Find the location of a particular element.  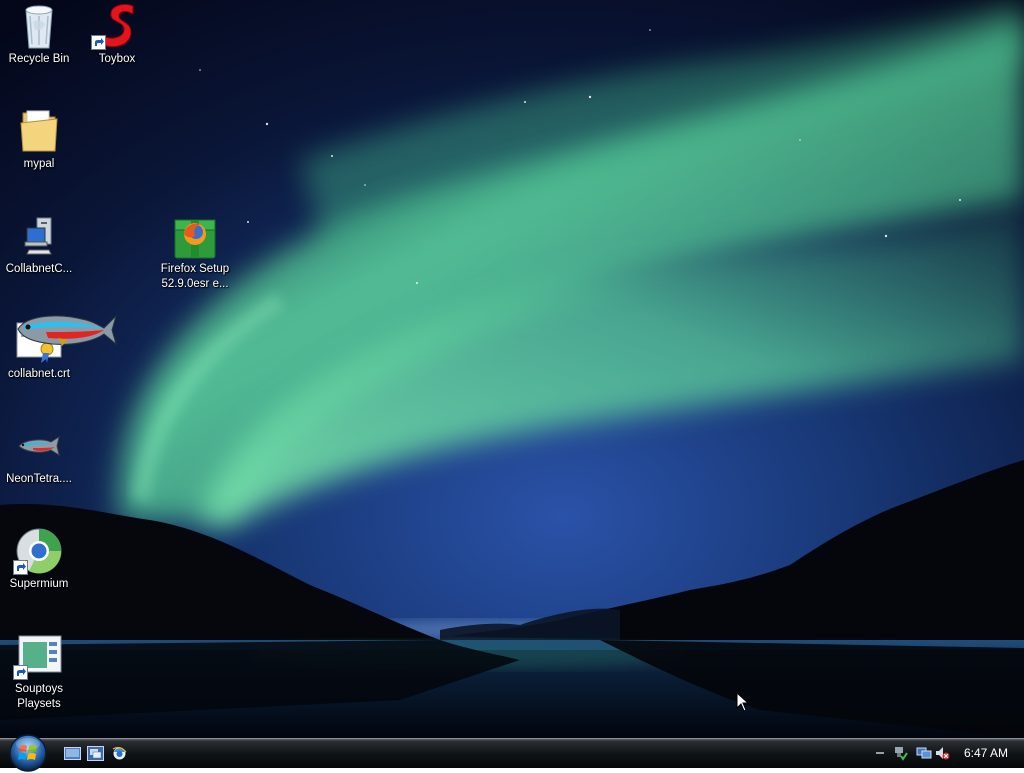

safely-remove-hardware-icon is located at coordinates (900, 753).